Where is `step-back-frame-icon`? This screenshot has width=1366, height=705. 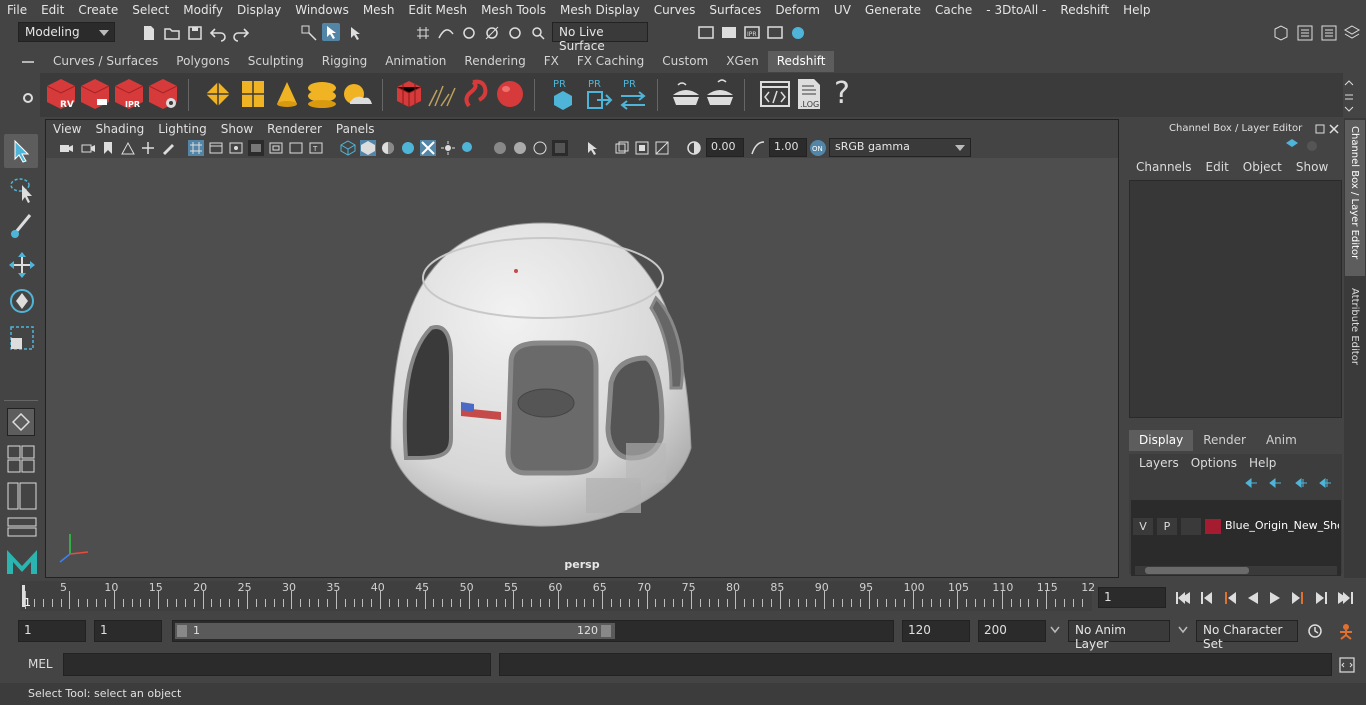
step-back-frame-icon is located at coordinates (1230, 598).